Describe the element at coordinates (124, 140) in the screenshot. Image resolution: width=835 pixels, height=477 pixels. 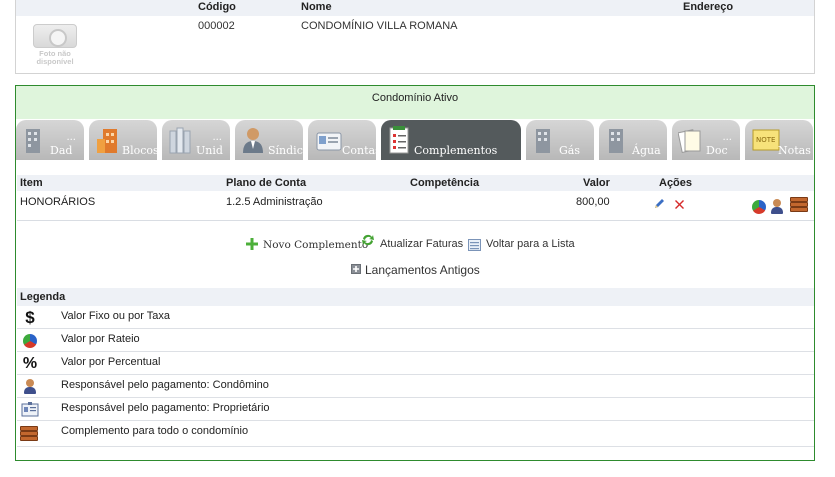
I see `tab-blocos: Blocos` at that location.